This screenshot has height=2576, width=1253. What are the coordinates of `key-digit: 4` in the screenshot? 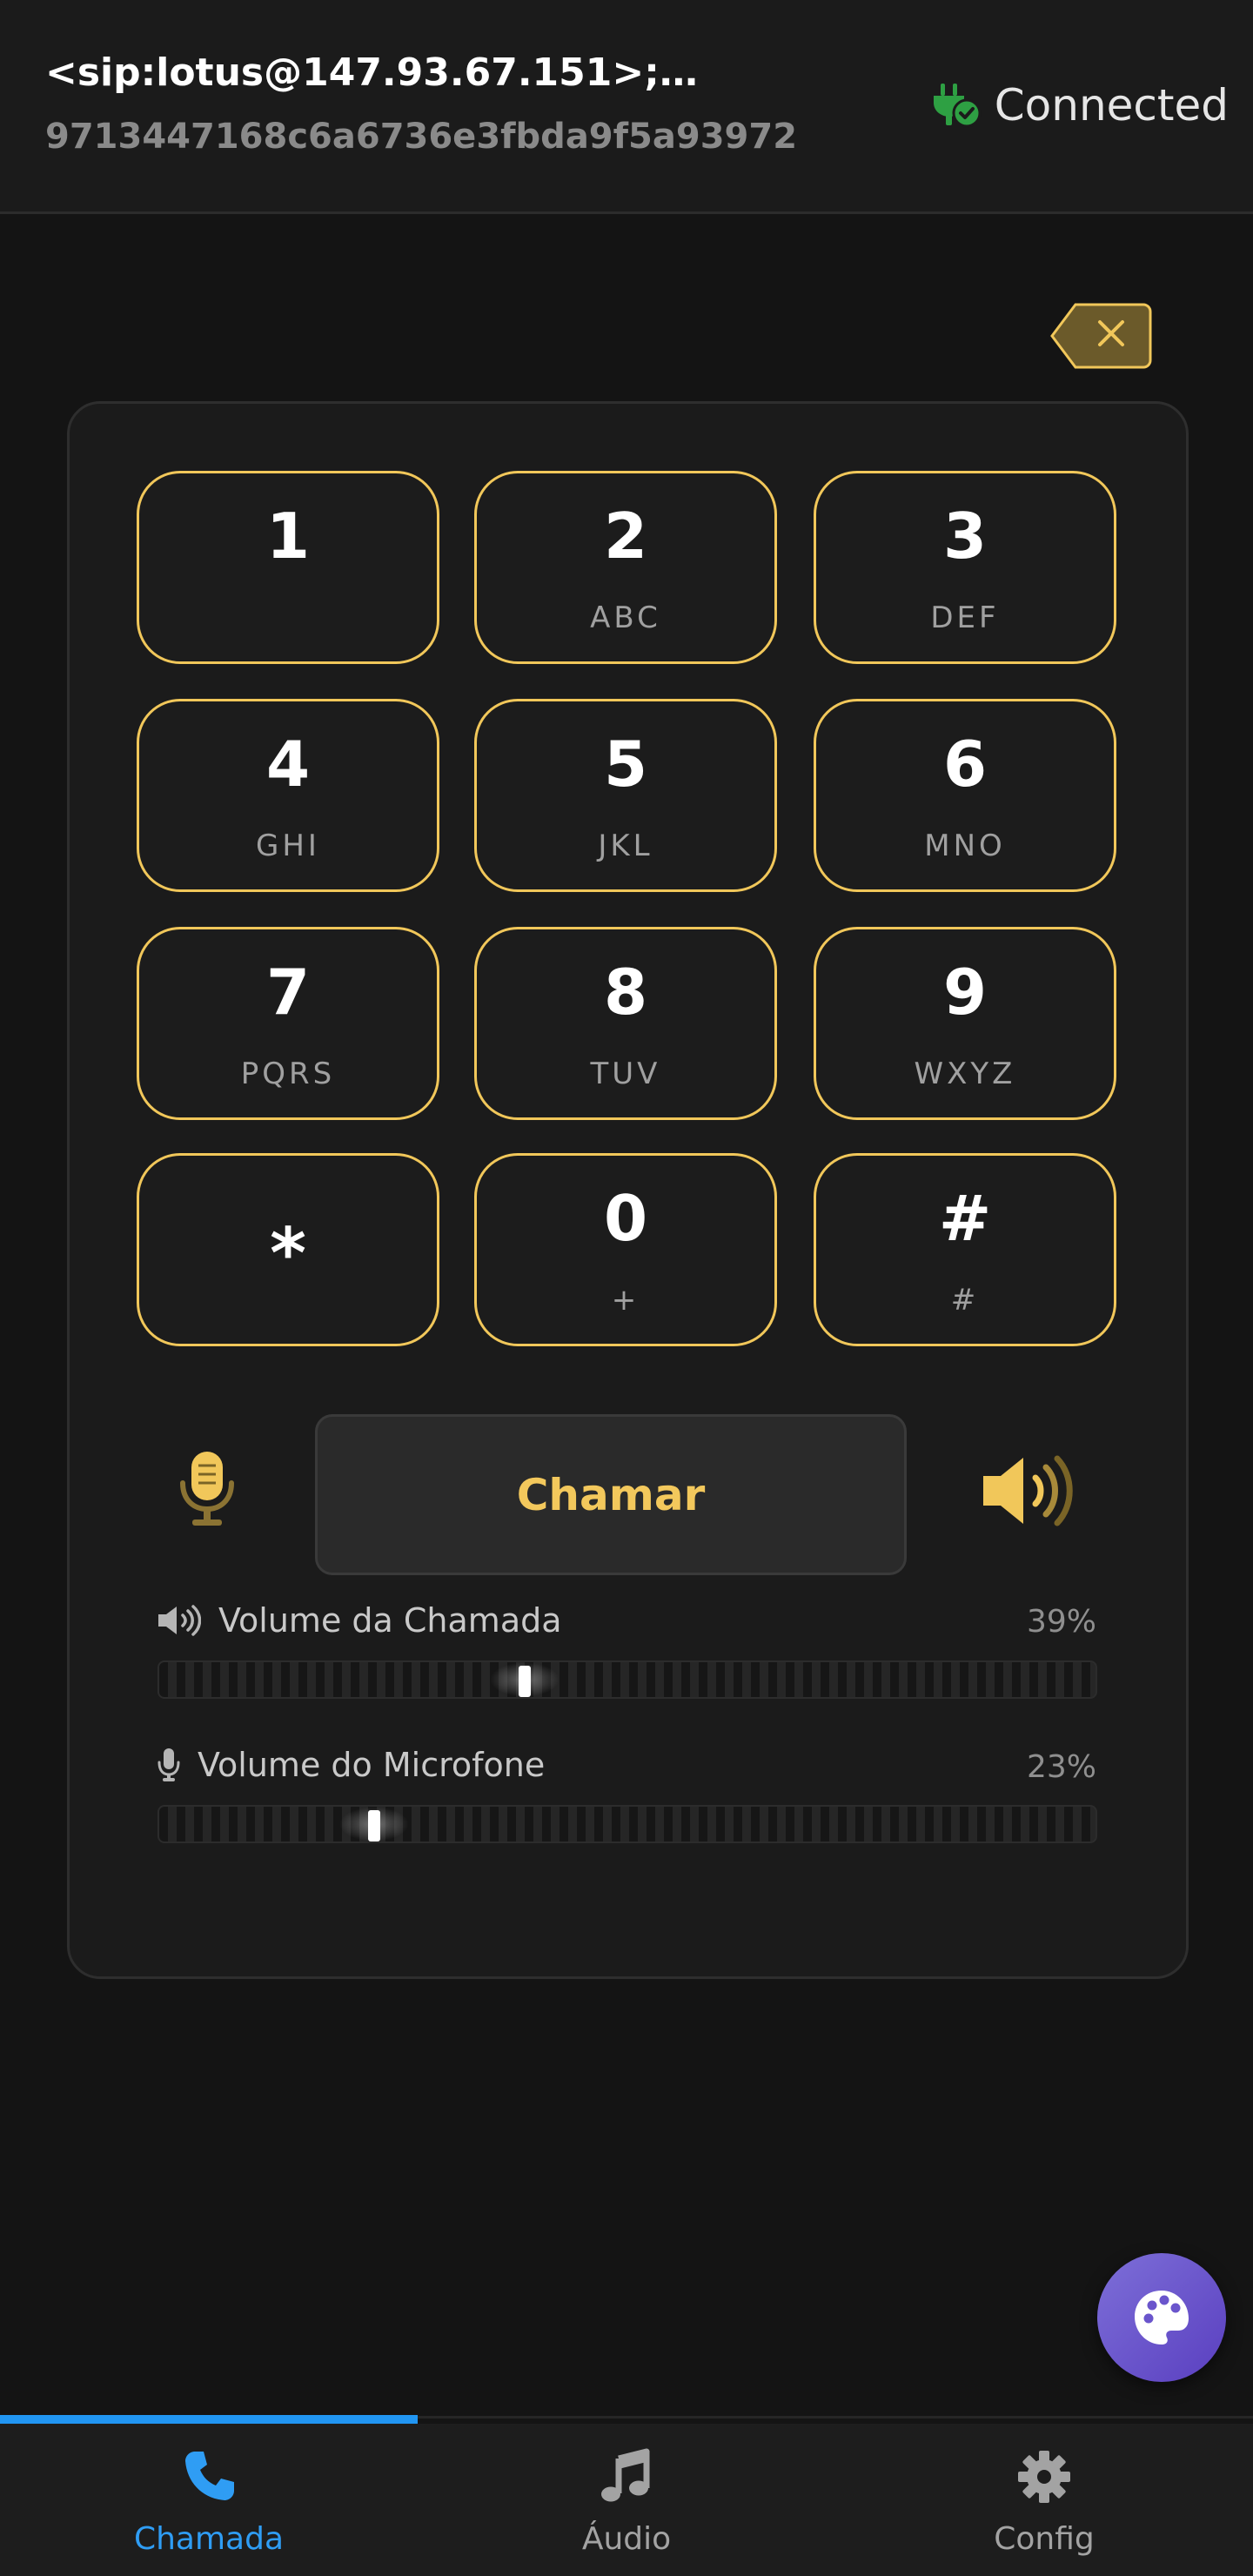 It's located at (288, 764).